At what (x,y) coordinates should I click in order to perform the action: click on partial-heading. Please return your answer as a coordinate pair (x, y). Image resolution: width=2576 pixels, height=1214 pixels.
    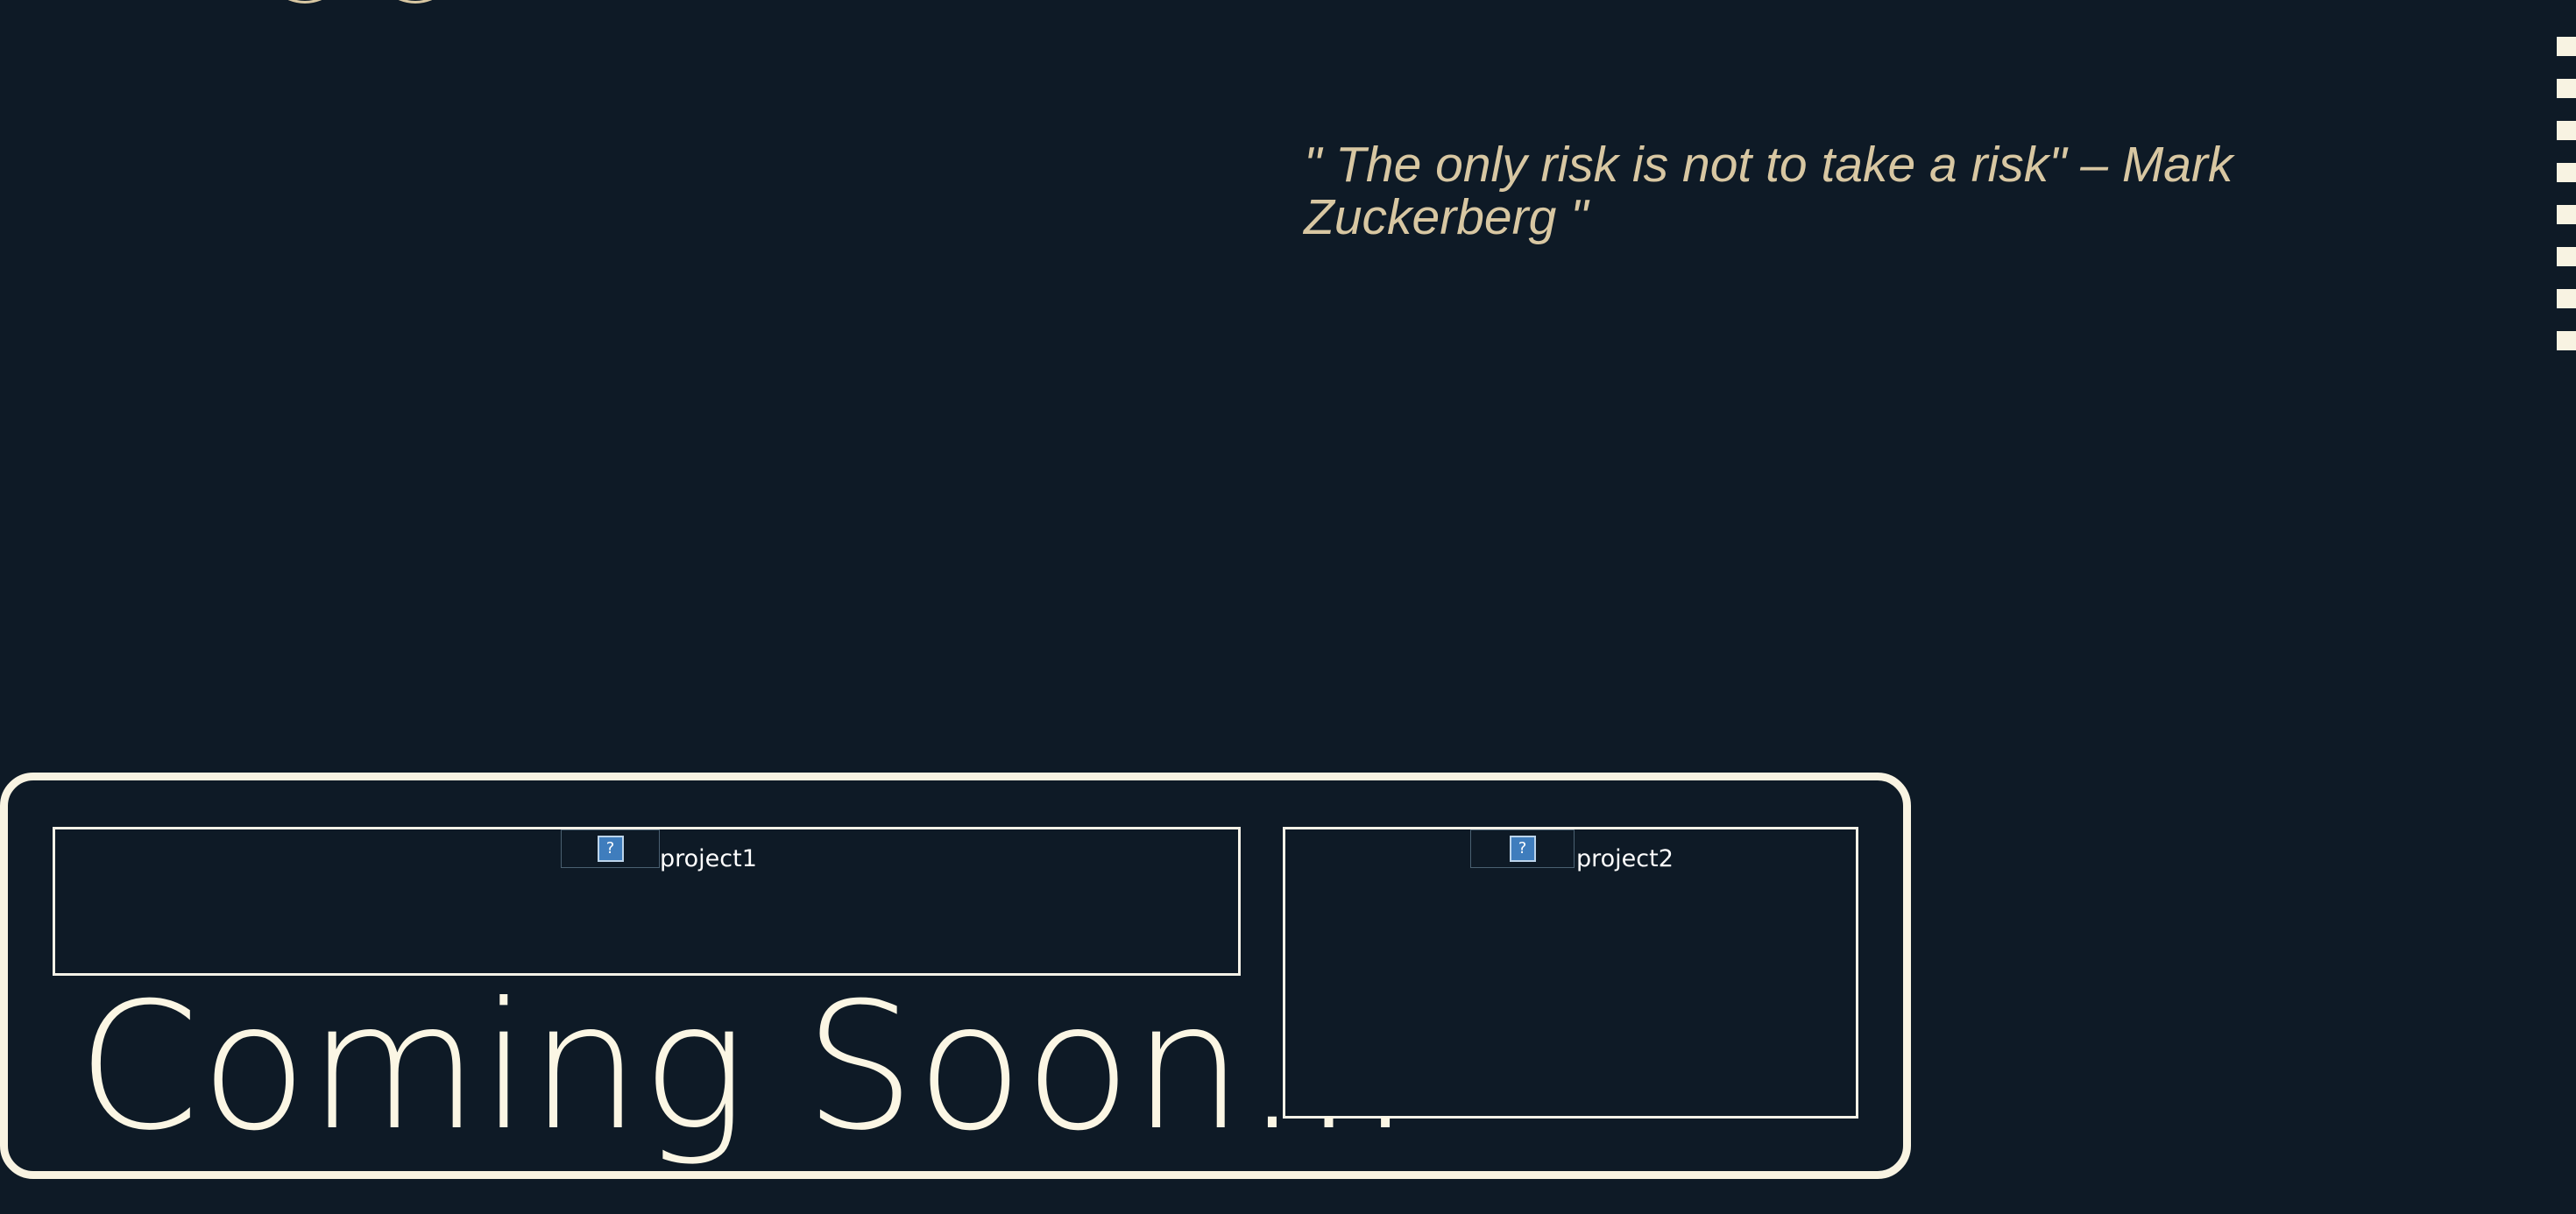
    Looking at the image, I should click on (360, 2).